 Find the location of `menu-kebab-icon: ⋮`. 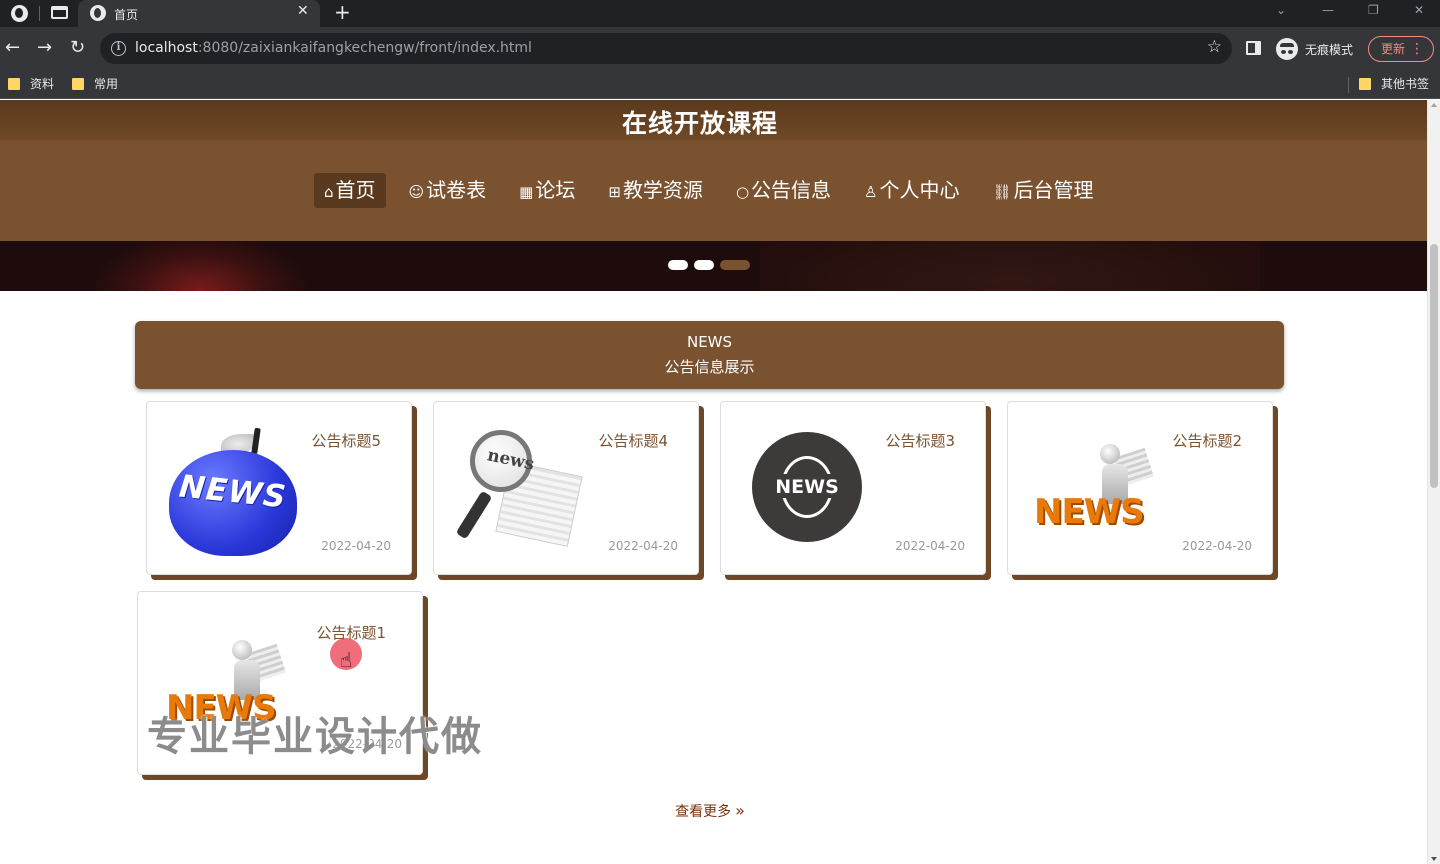

menu-kebab-icon: ⋮ is located at coordinates (1417, 49).